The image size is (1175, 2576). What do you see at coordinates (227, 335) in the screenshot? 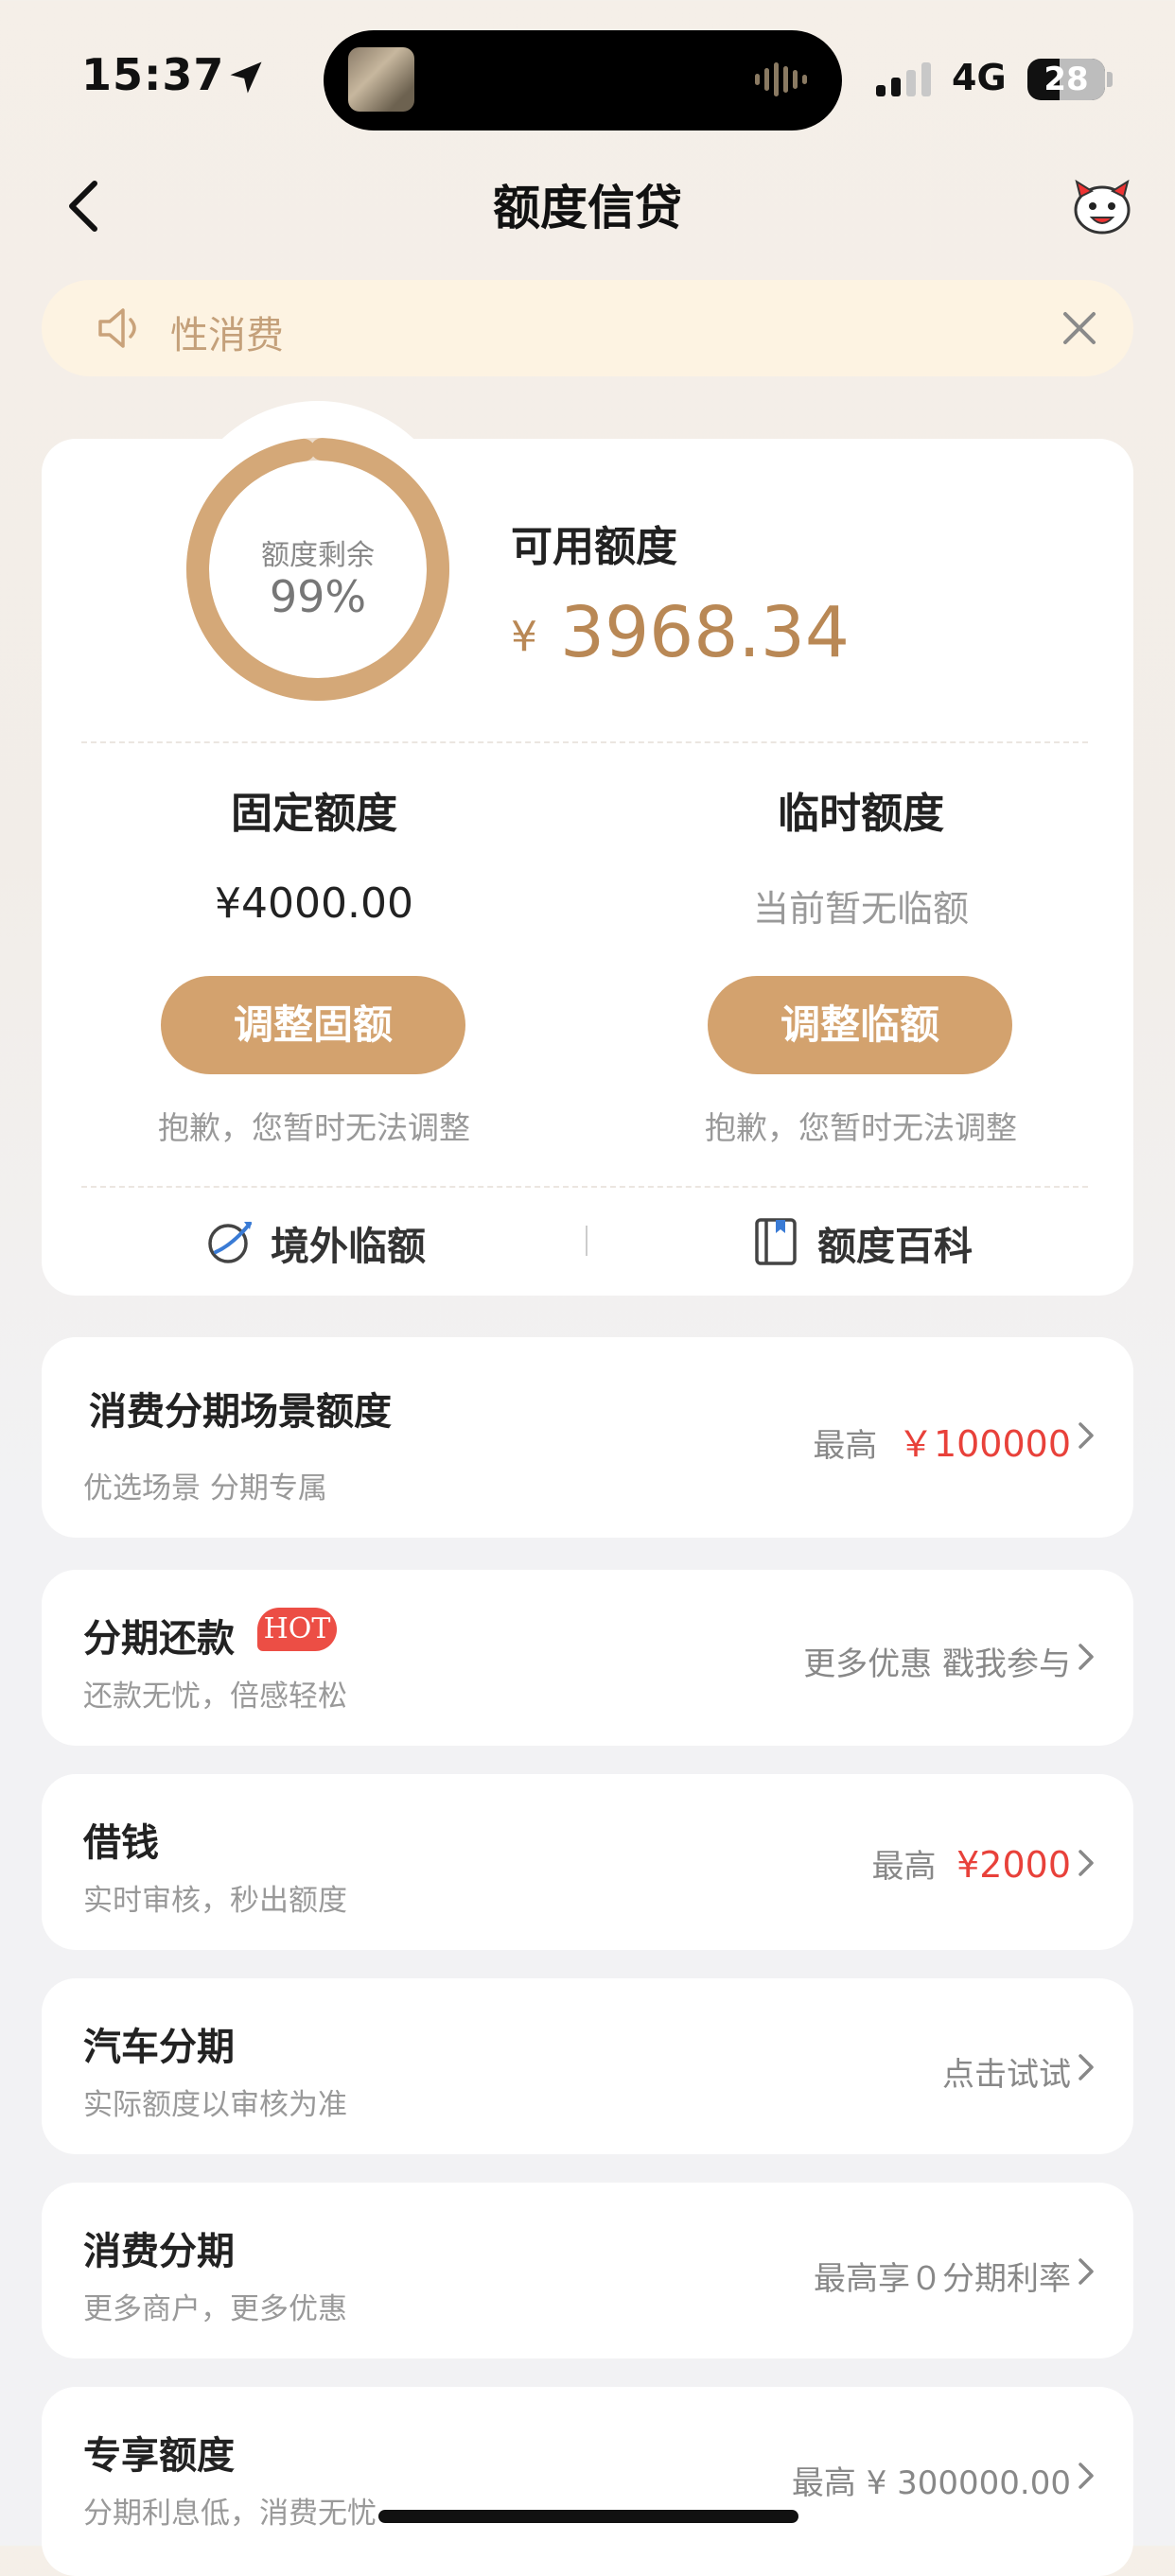
I see `notice-text: 性消费` at bounding box center [227, 335].